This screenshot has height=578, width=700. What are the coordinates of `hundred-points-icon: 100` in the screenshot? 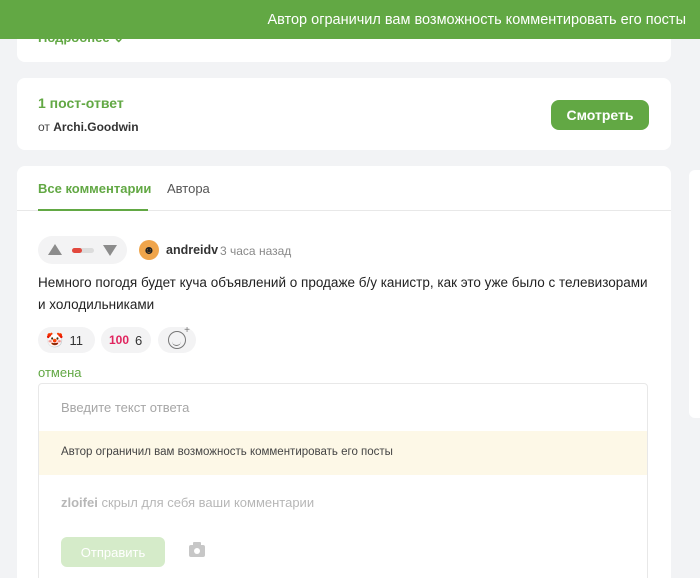 It's located at (119, 340).